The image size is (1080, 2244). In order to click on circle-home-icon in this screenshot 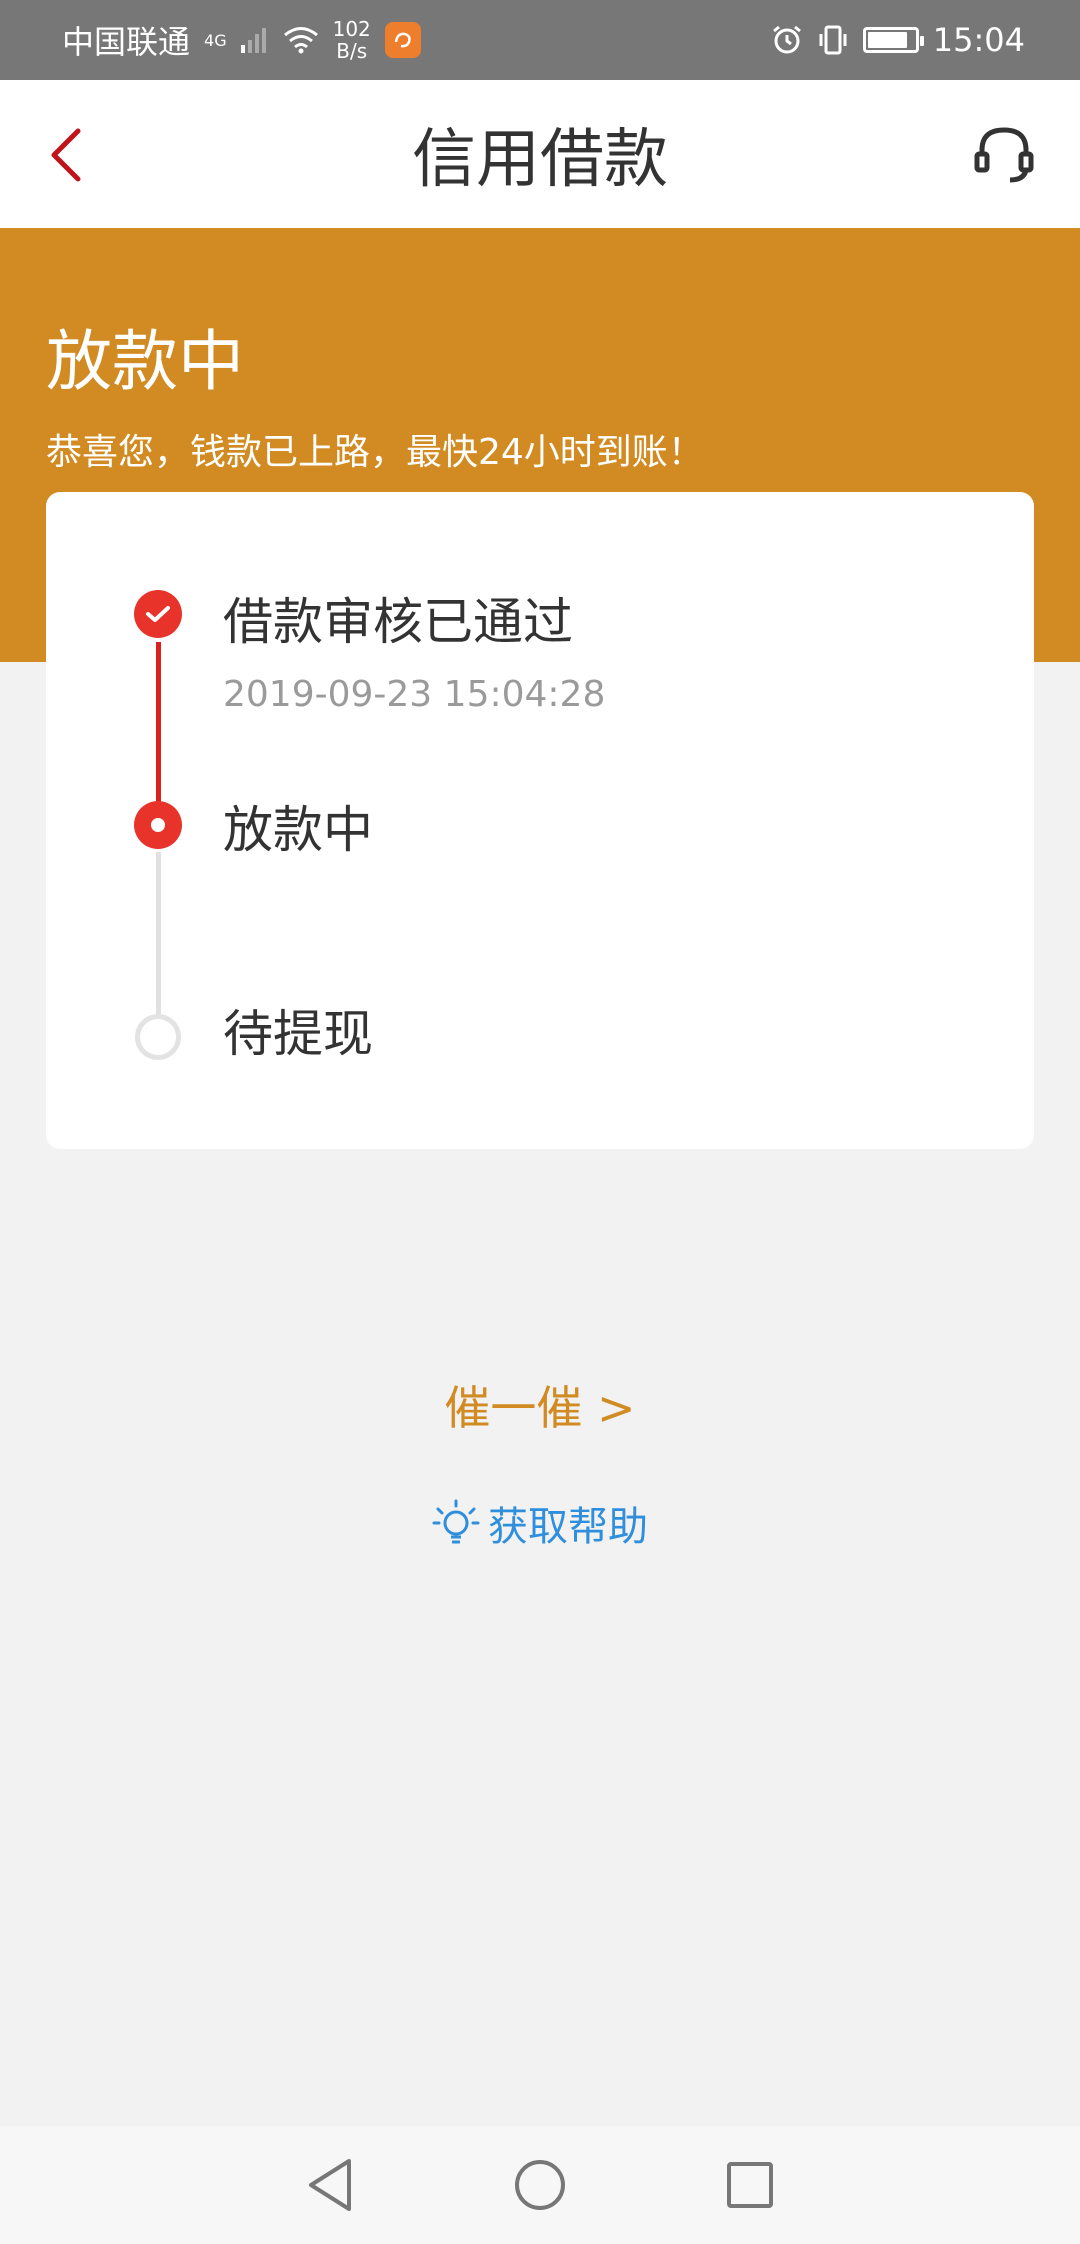, I will do `click(540, 2185)`.